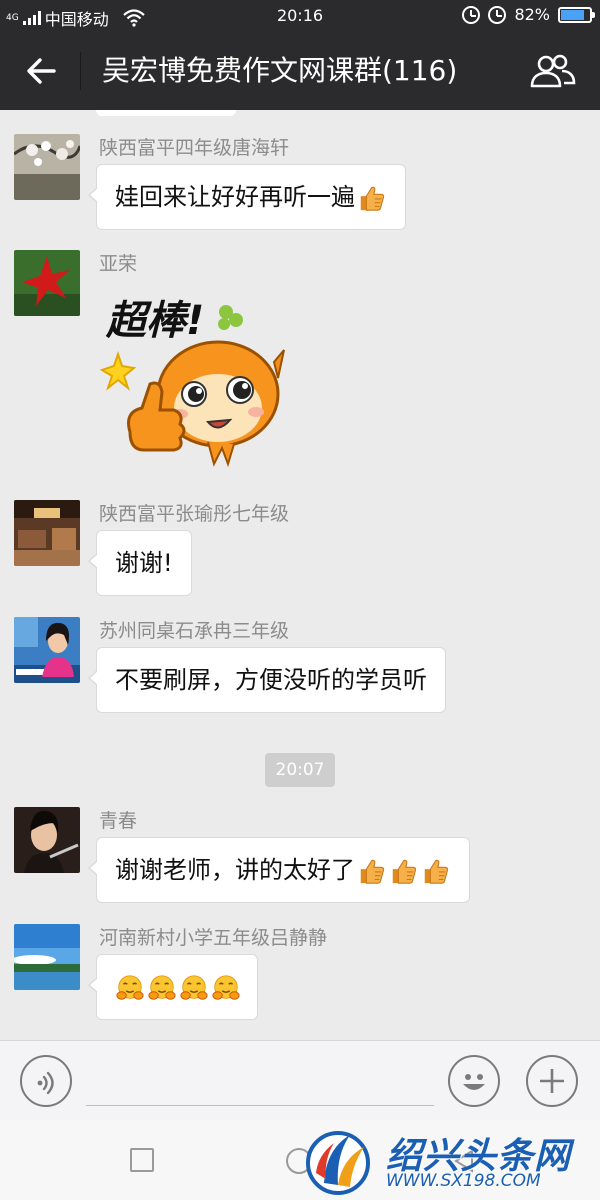 Image resolution: width=600 pixels, height=1200 pixels. I want to click on battery-icon, so click(576, 14).